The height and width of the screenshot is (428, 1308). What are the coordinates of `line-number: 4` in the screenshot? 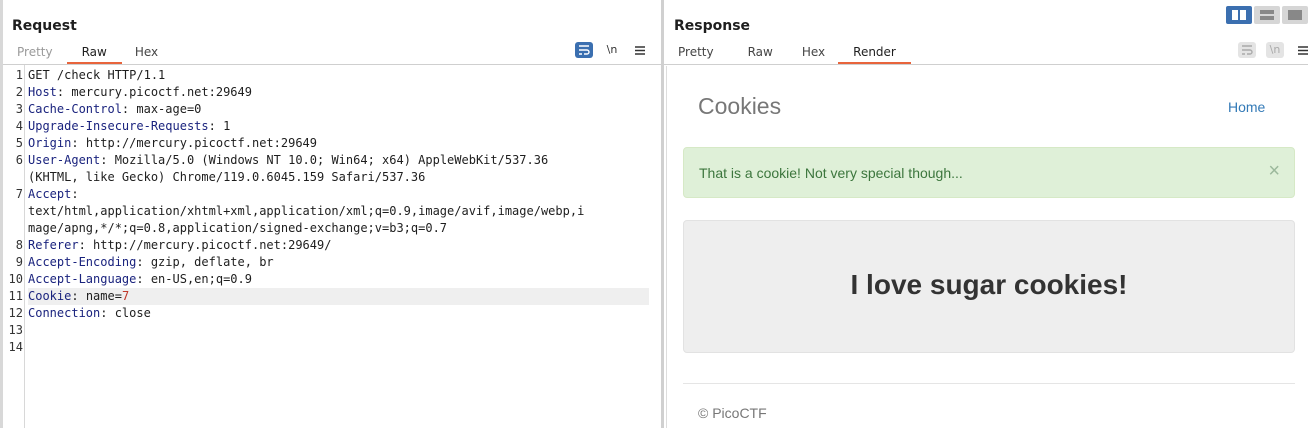 It's located at (19, 126).